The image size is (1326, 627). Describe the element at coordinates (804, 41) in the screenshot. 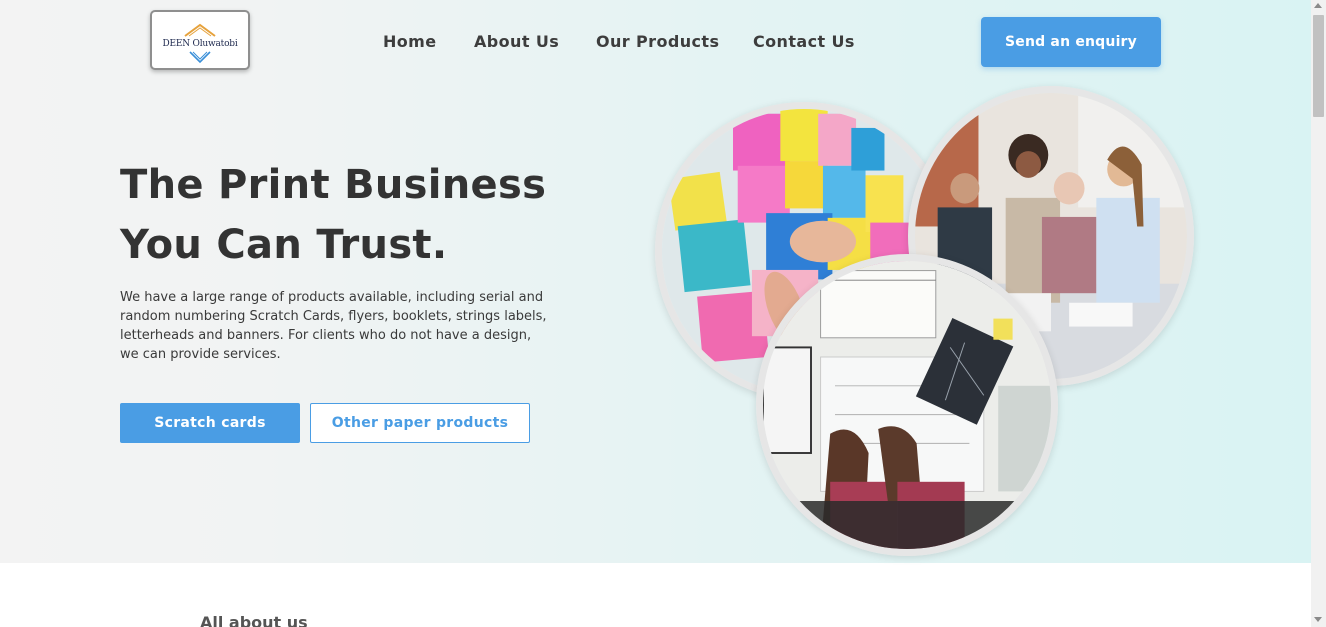

I see `nav-contact-us: Contact Us` at that location.